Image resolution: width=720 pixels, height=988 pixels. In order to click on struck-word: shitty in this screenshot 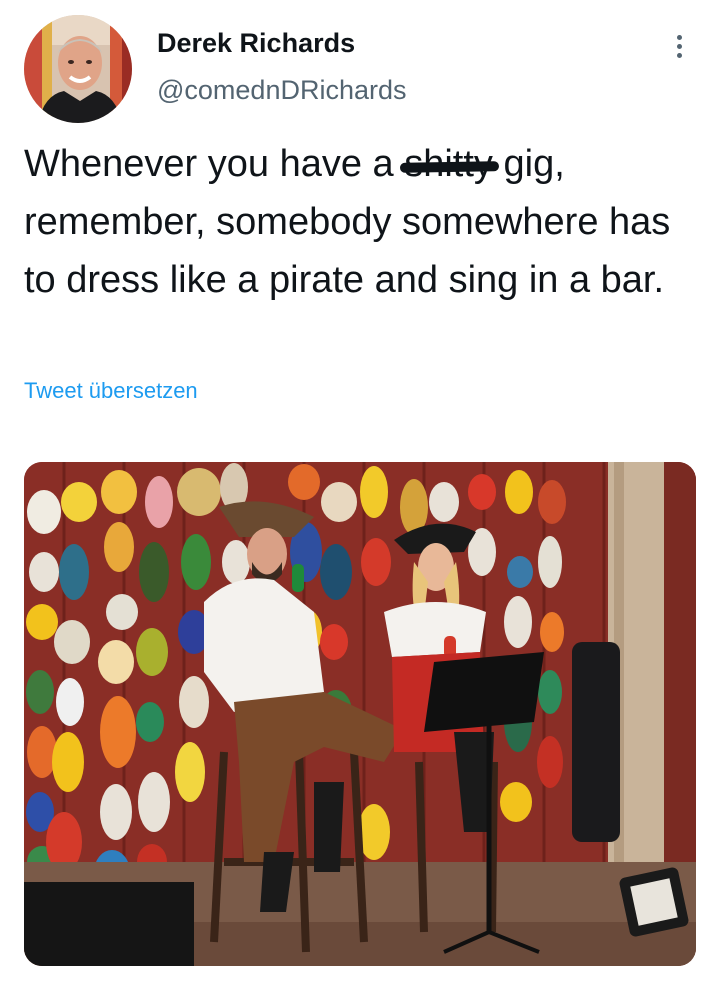, I will do `click(448, 164)`.